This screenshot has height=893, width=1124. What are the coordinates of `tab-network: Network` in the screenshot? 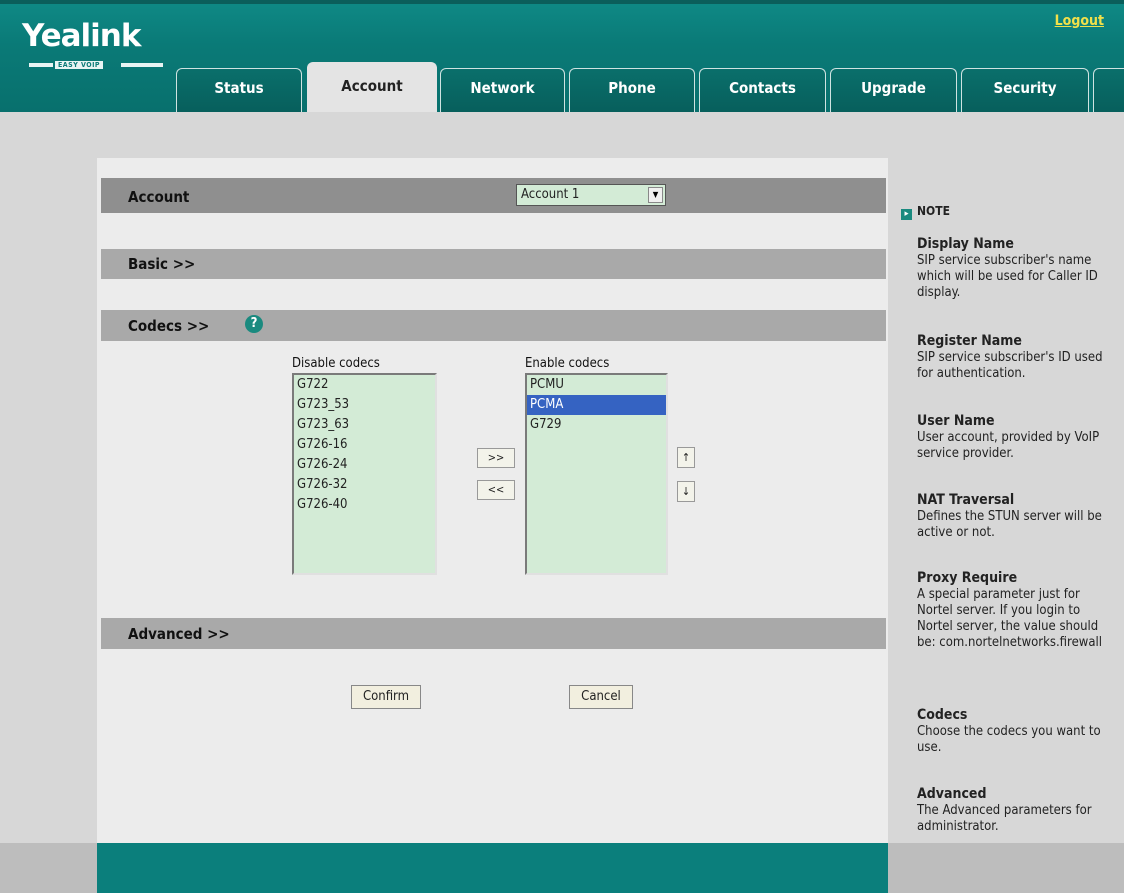 It's located at (502, 90).